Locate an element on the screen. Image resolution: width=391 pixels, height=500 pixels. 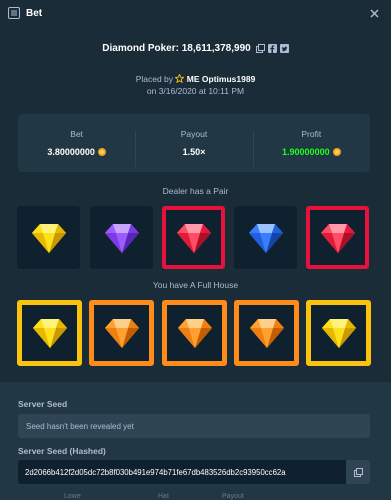
server-seed-field: Seed hasn't been revealed yet is located at coordinates (194, 426).